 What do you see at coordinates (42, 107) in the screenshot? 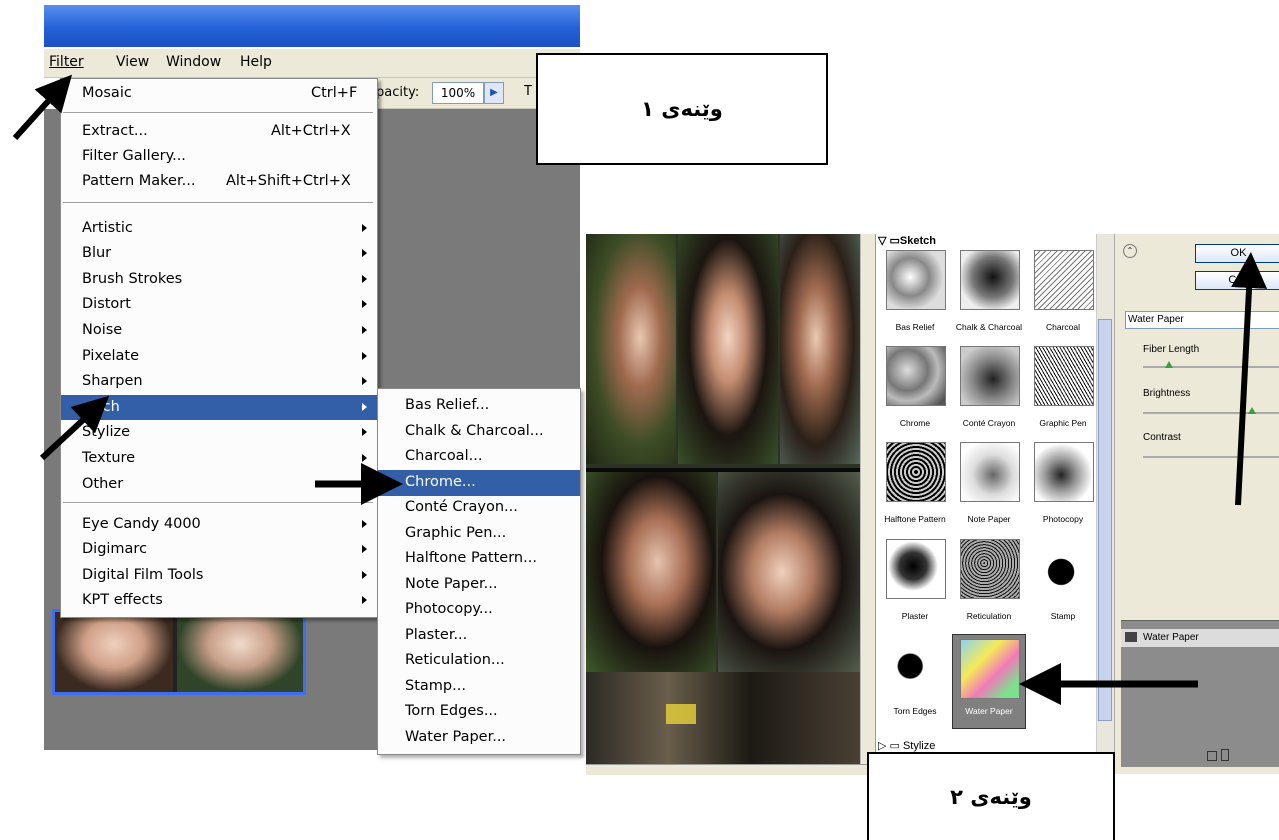
I see `arrow-to-filter-menu` at bounding box center [42, 107].